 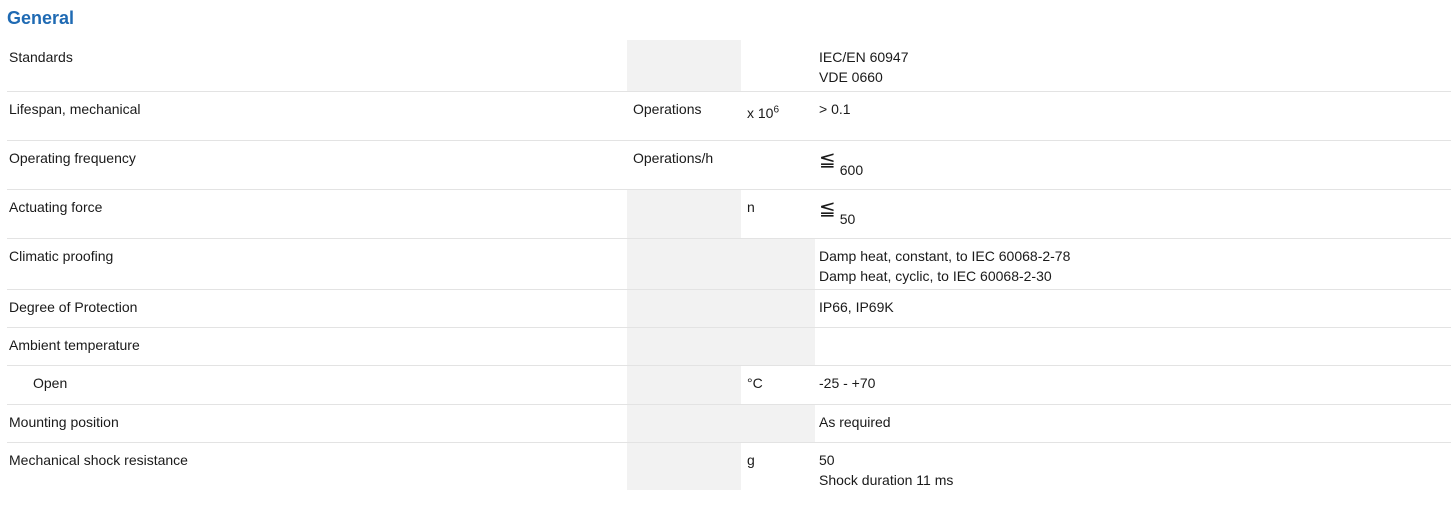 What do you see at coordinates (1133, 307) in the screenshot?
I see `row-value: IP66, IP69K` at bounding box center [1133, 307].